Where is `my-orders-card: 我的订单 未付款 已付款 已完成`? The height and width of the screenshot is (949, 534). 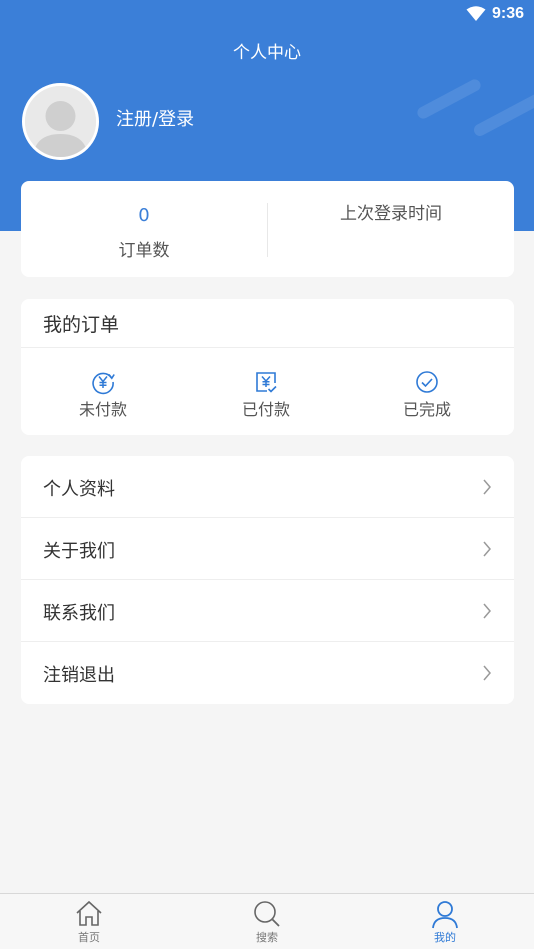 my-orders-card: 我的订单 未付款 已付款 已完成 is located at coordinates (267, 367).